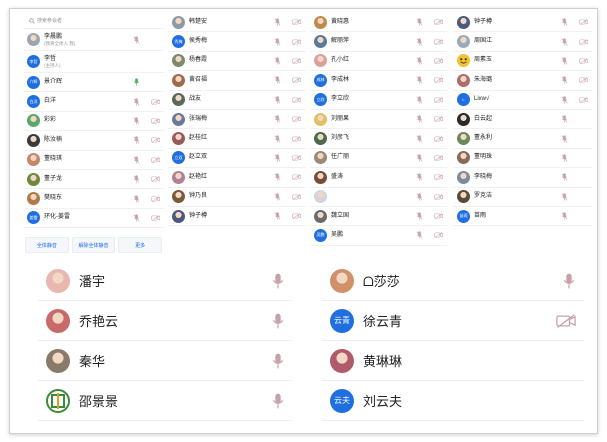  What do you see at coordinates (93, 62) in the screenshot?
I see `participant-row: 李哲 李哲 (主持人)` at bounding box center [93, 62].